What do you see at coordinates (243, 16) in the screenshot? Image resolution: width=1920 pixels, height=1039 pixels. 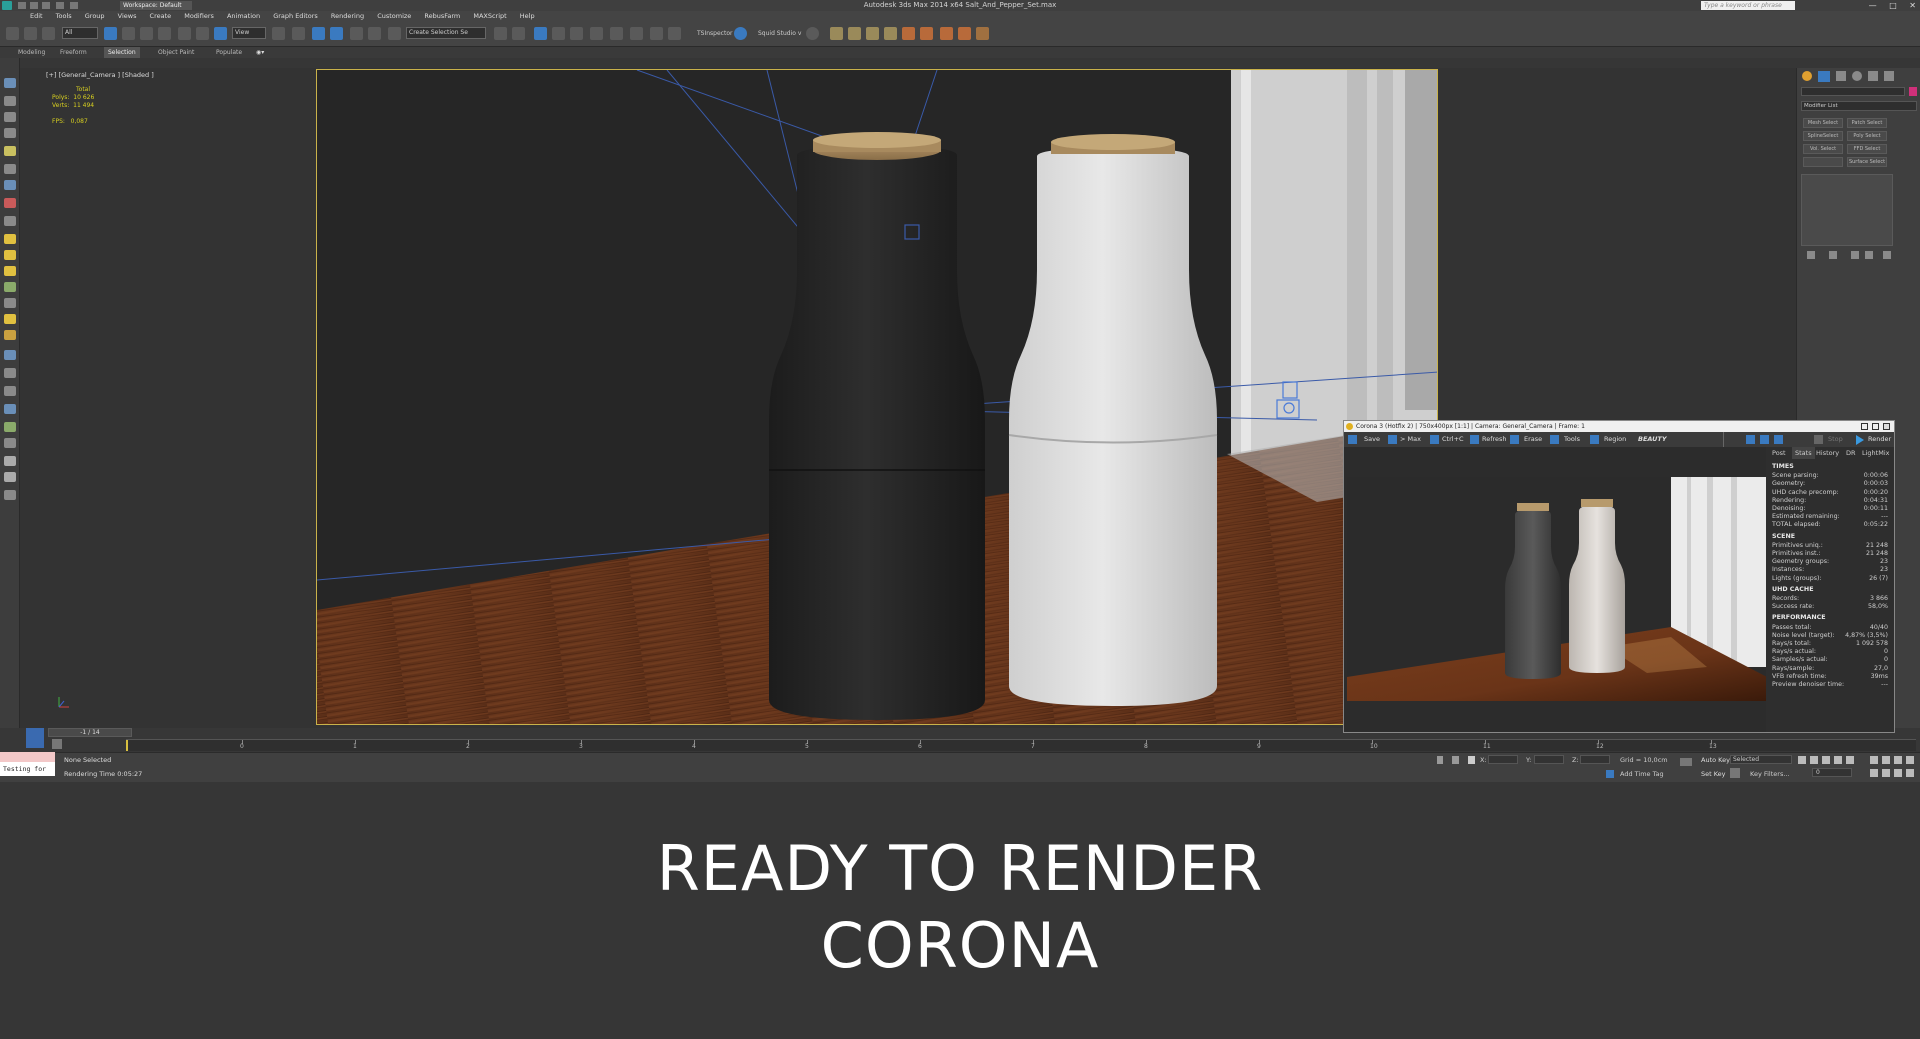 I see `menu-animation: Animation` at bounding box center [243, 16].